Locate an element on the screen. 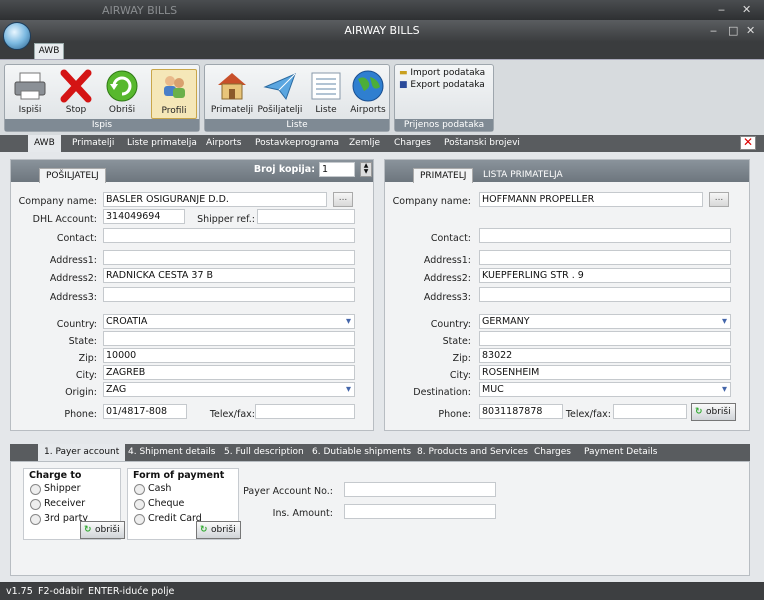 The image size is (764, 600). copies-spinner: ▲ ▼ is located at coordinates (366, 169).